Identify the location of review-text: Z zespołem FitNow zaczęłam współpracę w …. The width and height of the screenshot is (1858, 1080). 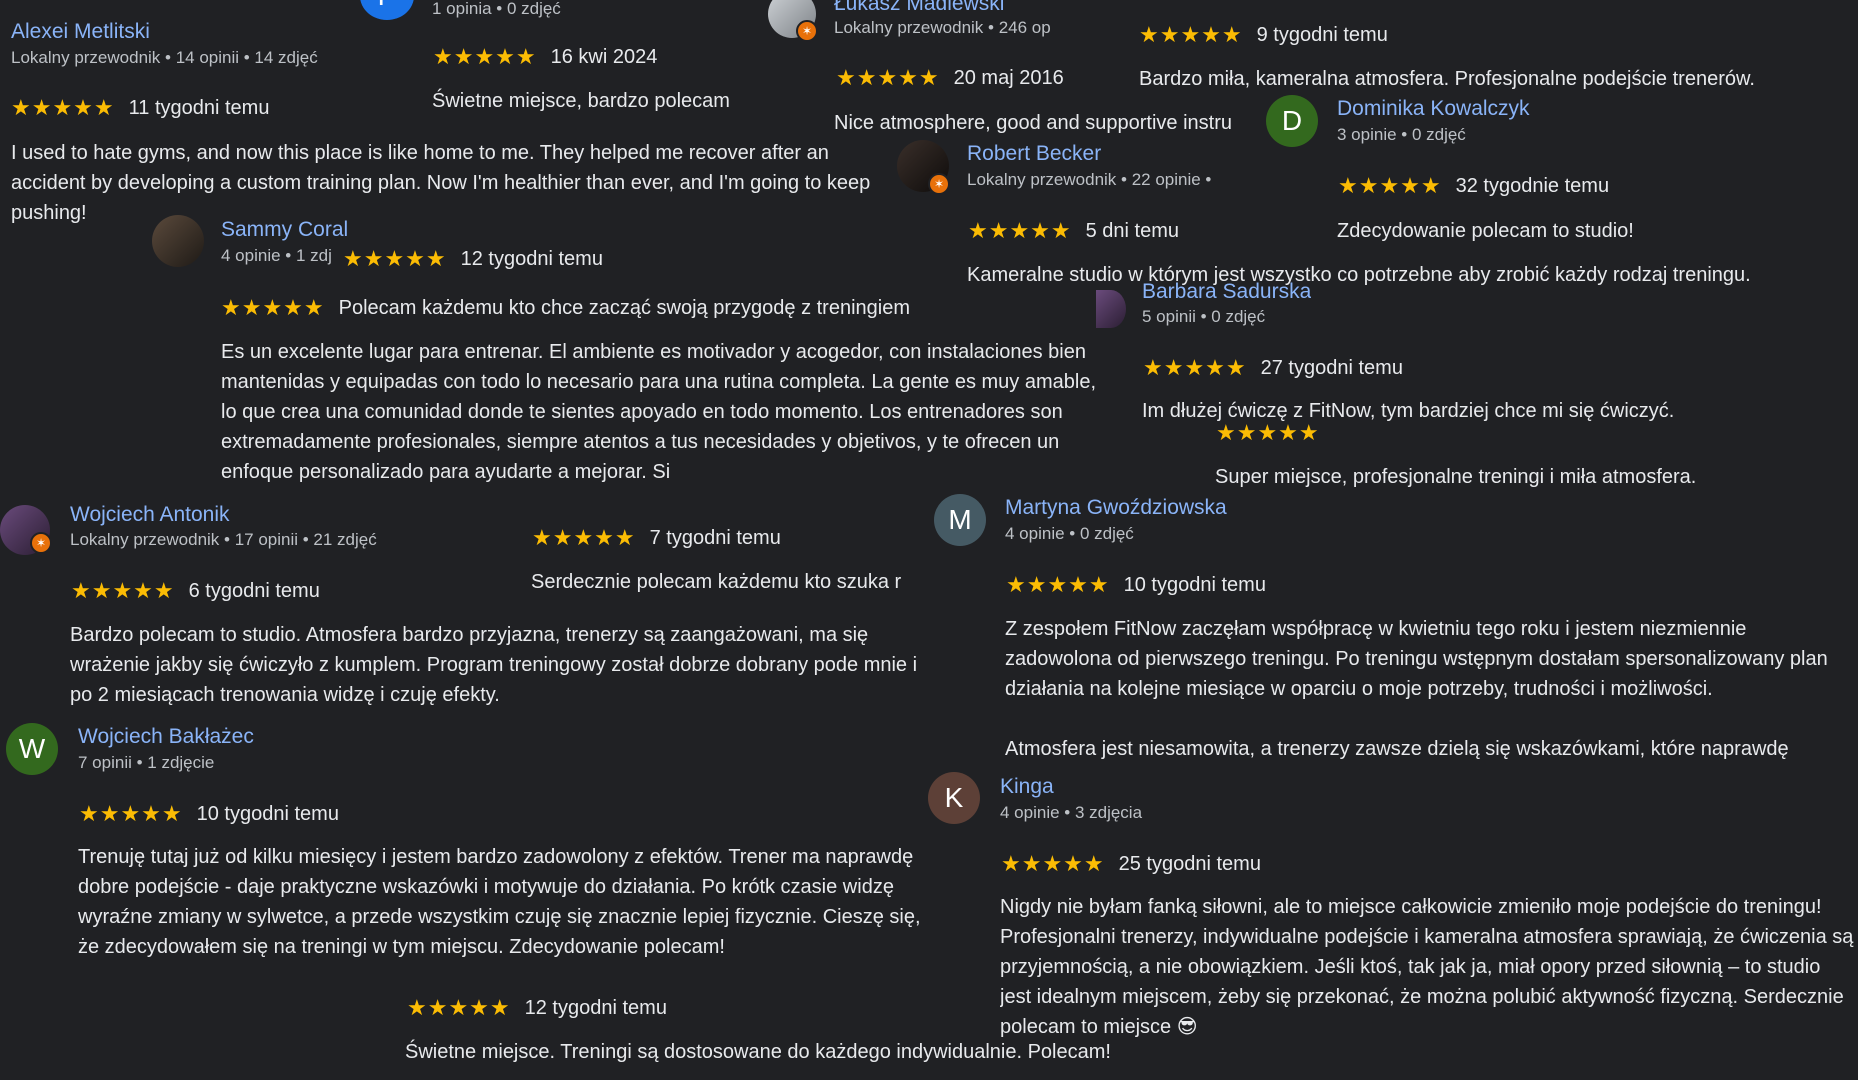
(1416, 659).